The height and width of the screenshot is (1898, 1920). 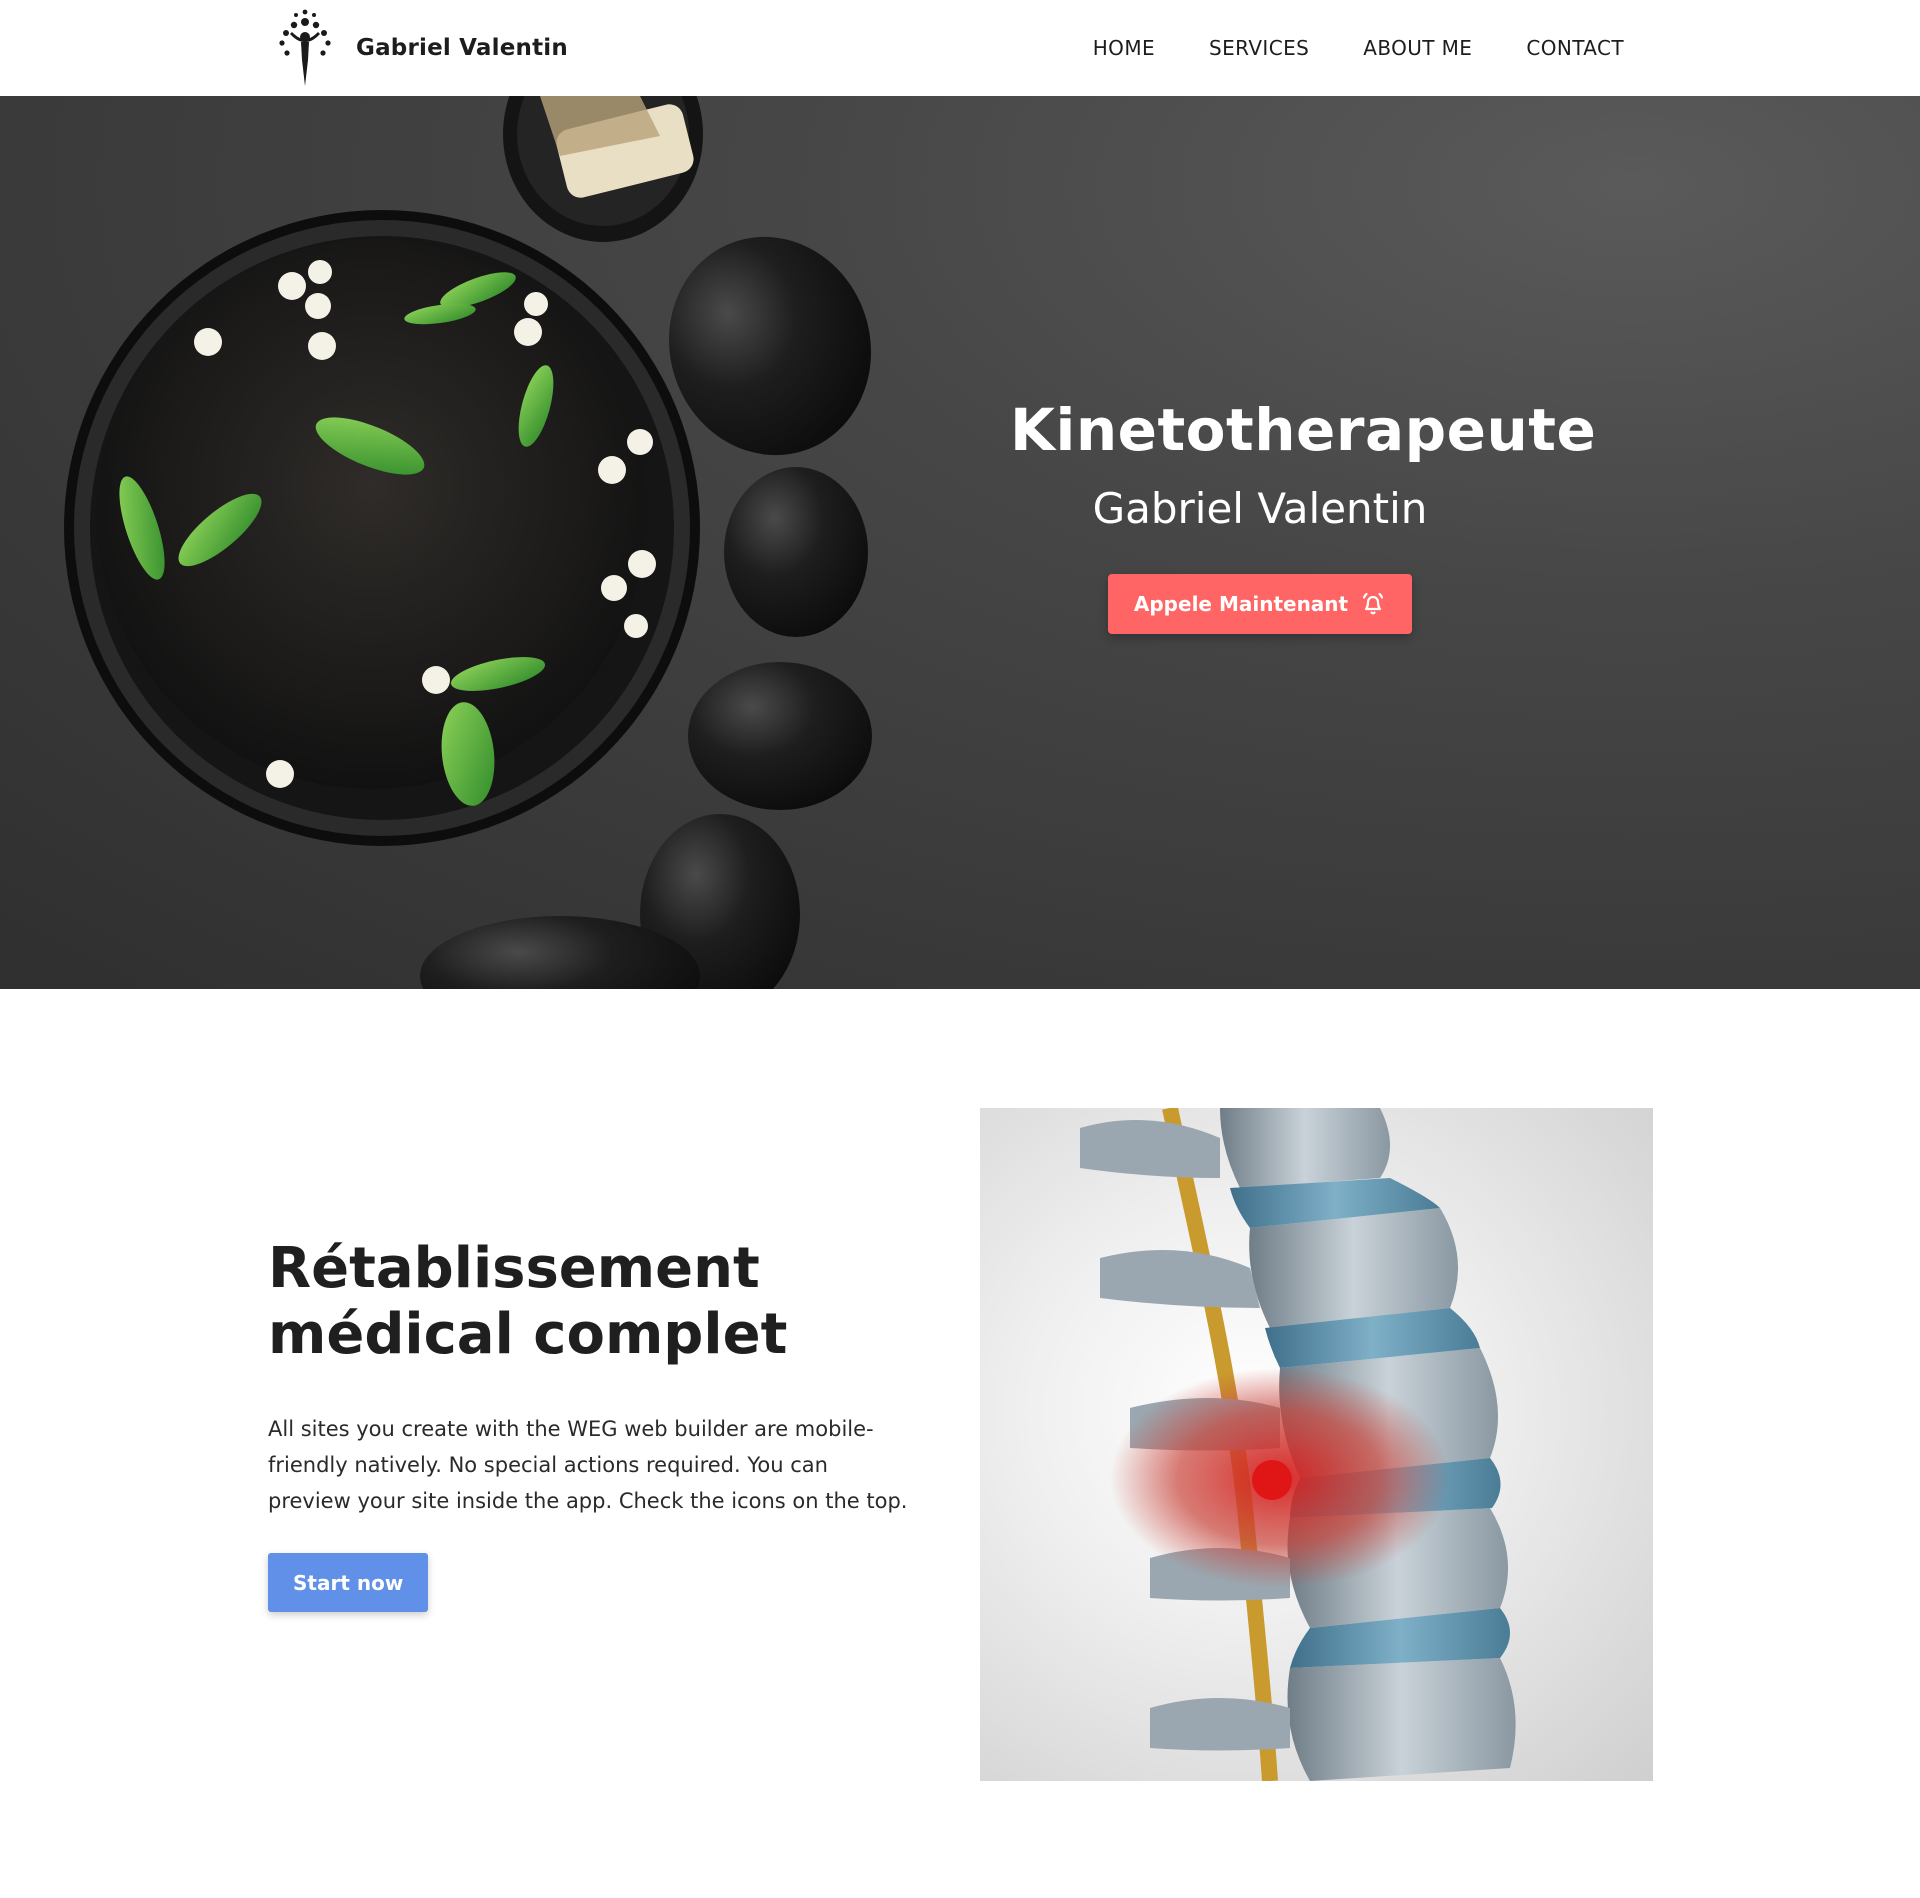 What do you see at coordinates (348, 1583) in the screenshot?
I see `start-now-button: Start now` at bounding box center [348, 1583].